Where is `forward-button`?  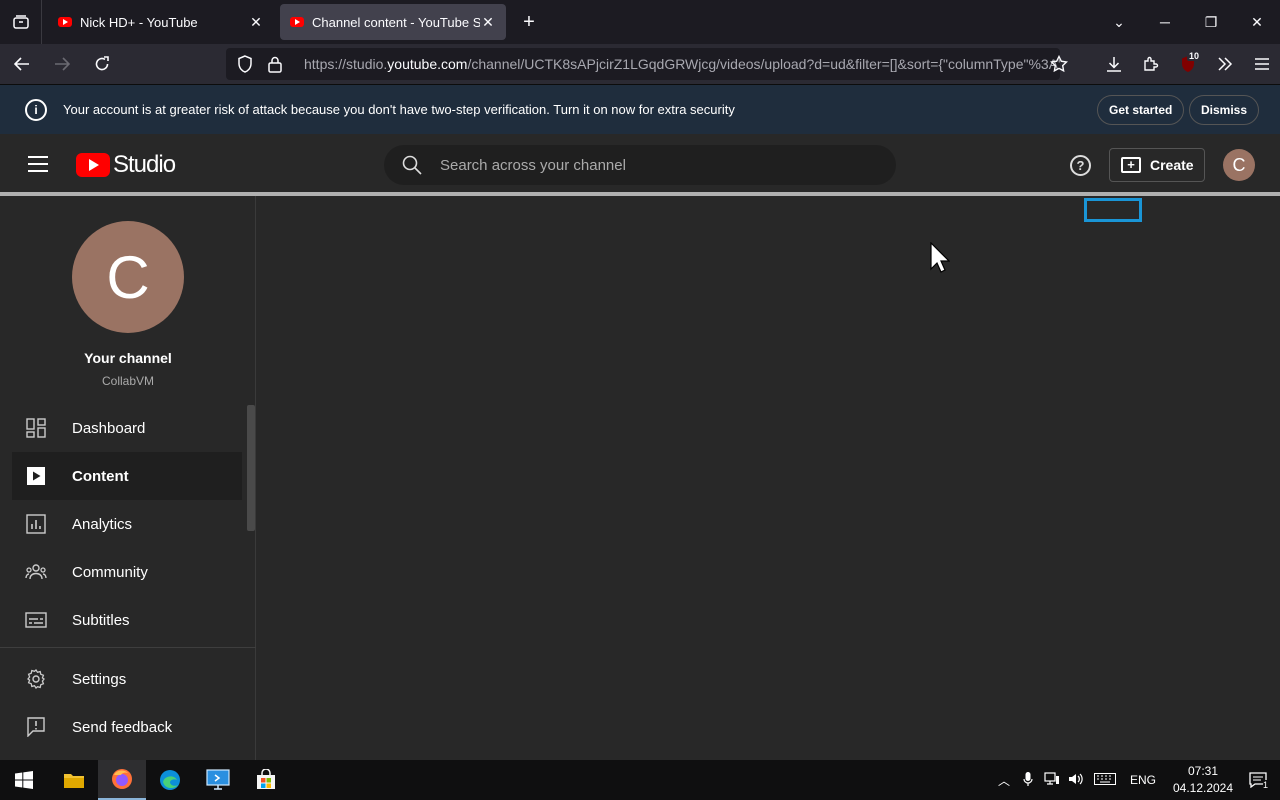
forward-button is located at coordinates (62, 64).